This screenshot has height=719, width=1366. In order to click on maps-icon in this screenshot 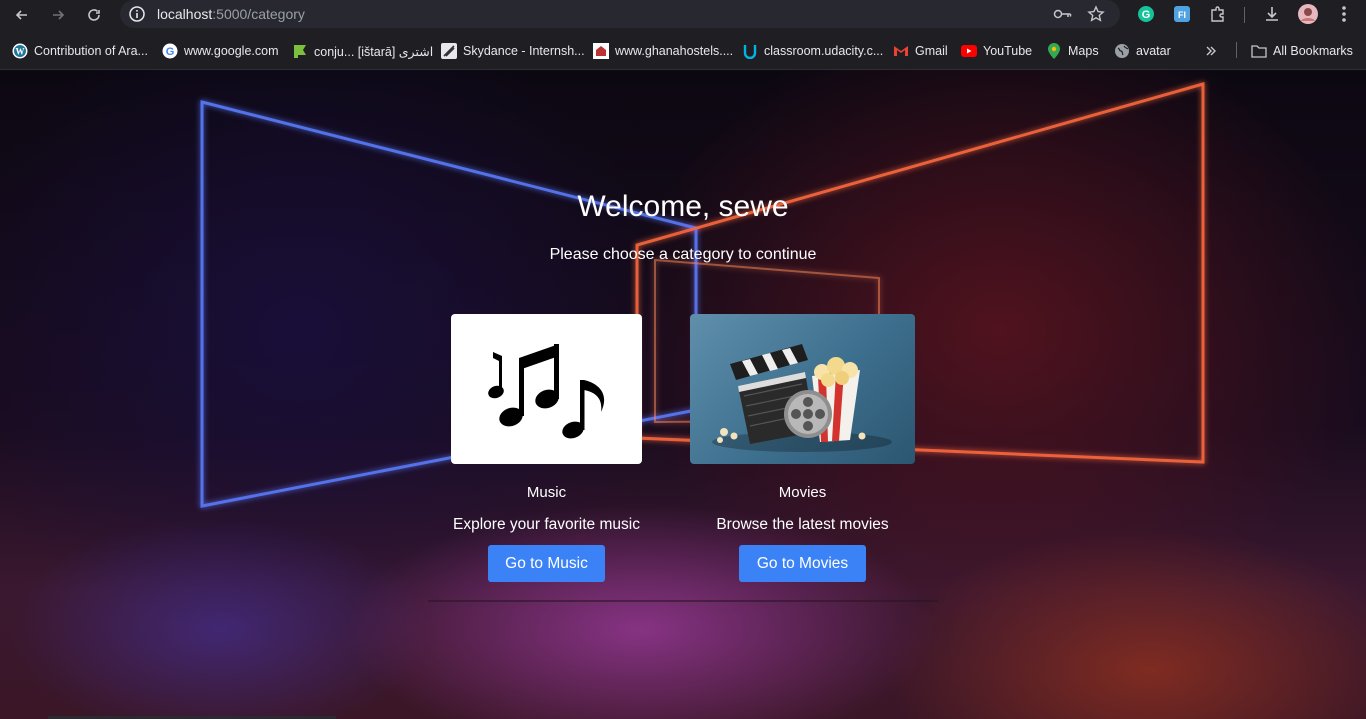, I will do `click(1054, 51)`.